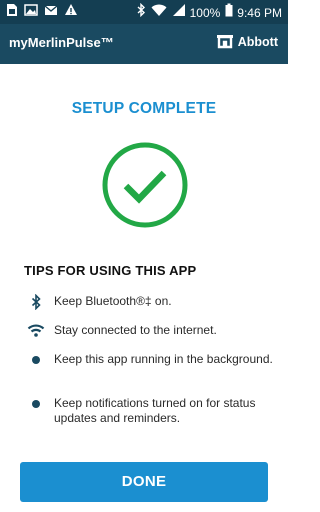 This screenshot has height=512, width=320. Describe the element at coordinates (163, 359) in the screenshot. I see `tip-text: Keep this app running in the background.` at that location.